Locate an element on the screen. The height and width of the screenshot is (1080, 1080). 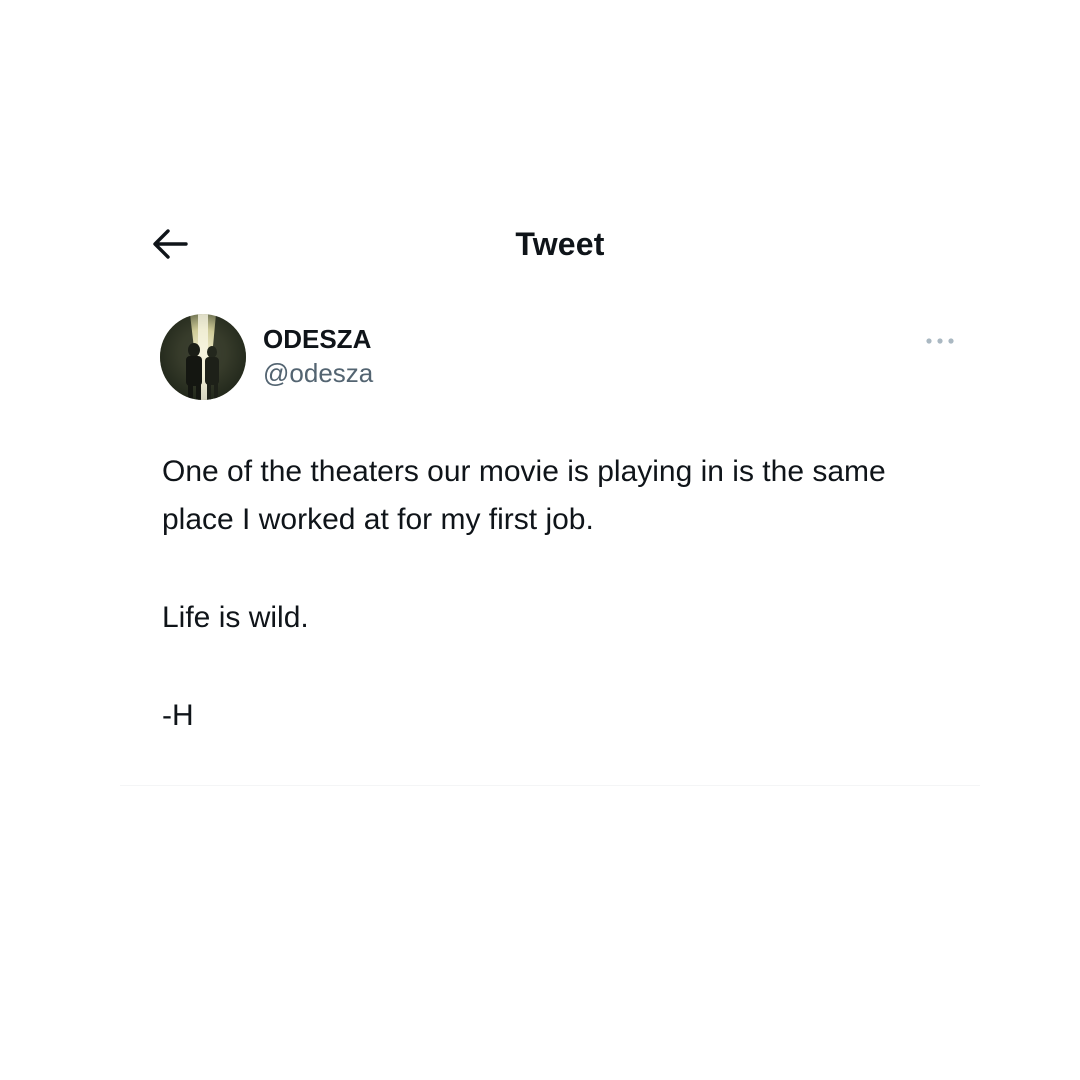
tweet-paragraph: -H is located at coordinates (178, 715).